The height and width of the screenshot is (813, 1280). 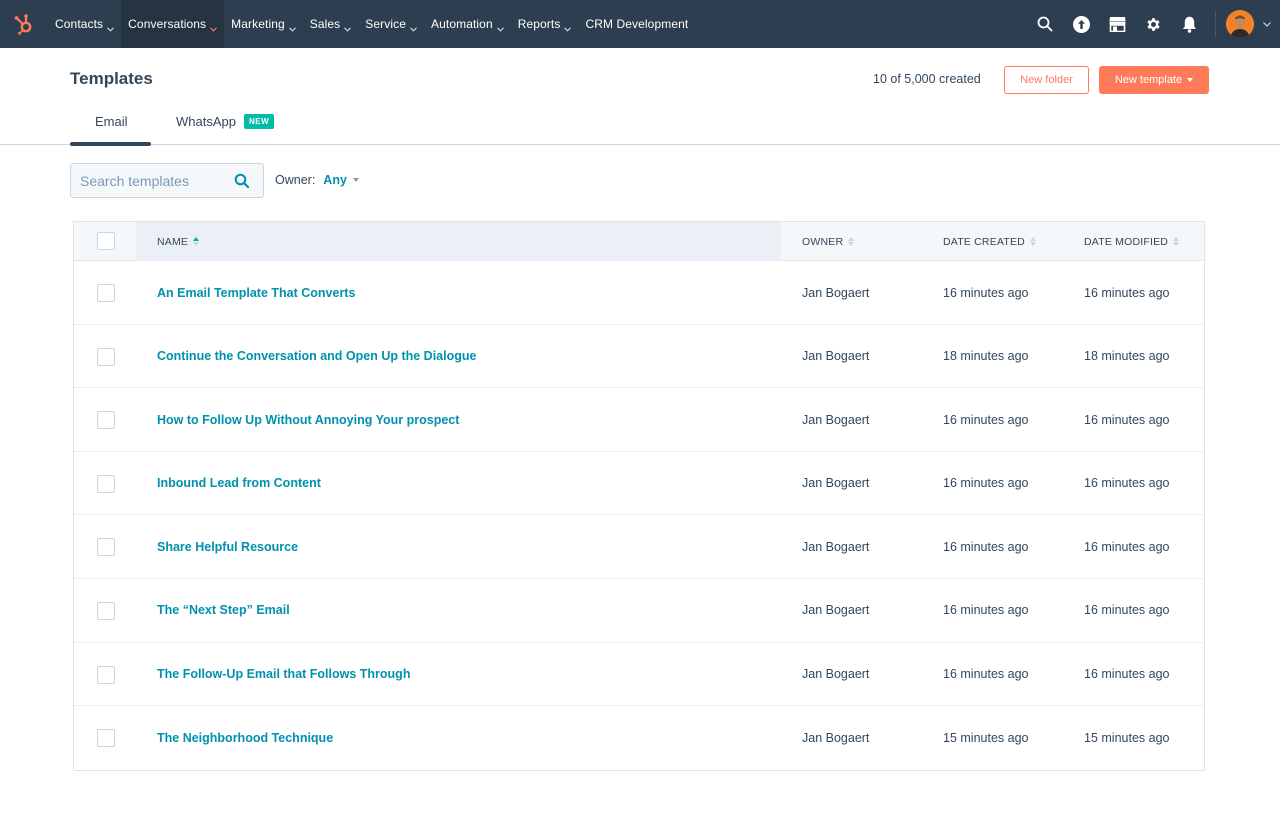 I want to click on nav-item-service: Service, so click(x=391, y=24).